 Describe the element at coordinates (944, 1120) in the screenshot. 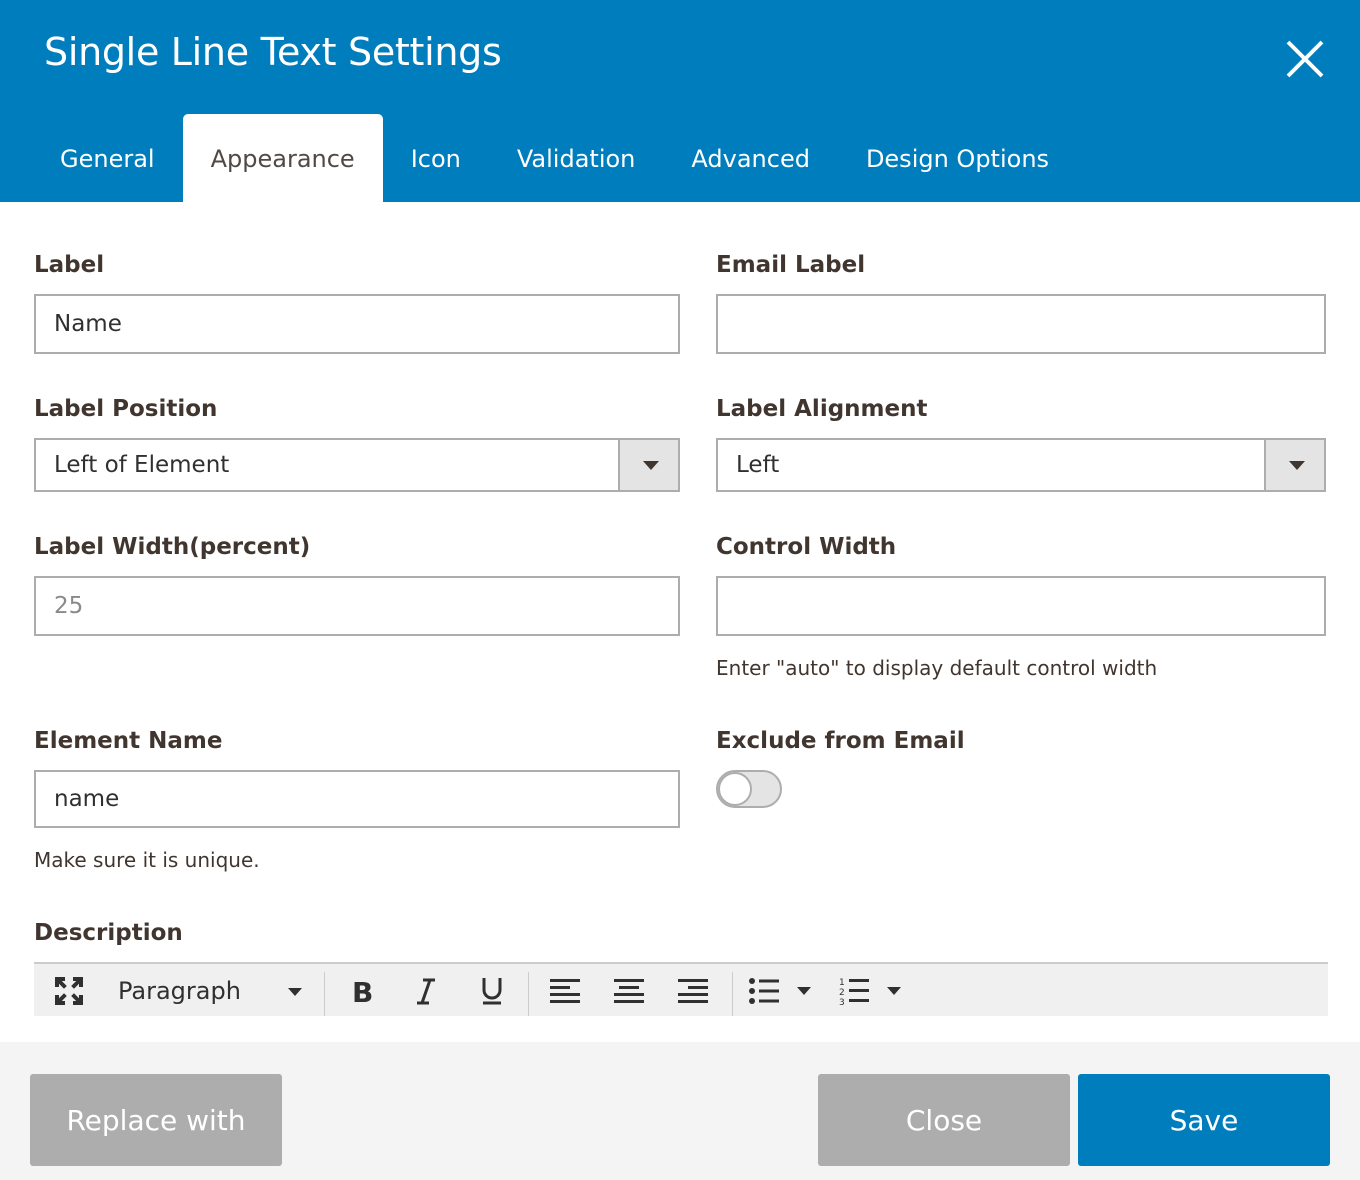

I see `close-button: Close` at that location.